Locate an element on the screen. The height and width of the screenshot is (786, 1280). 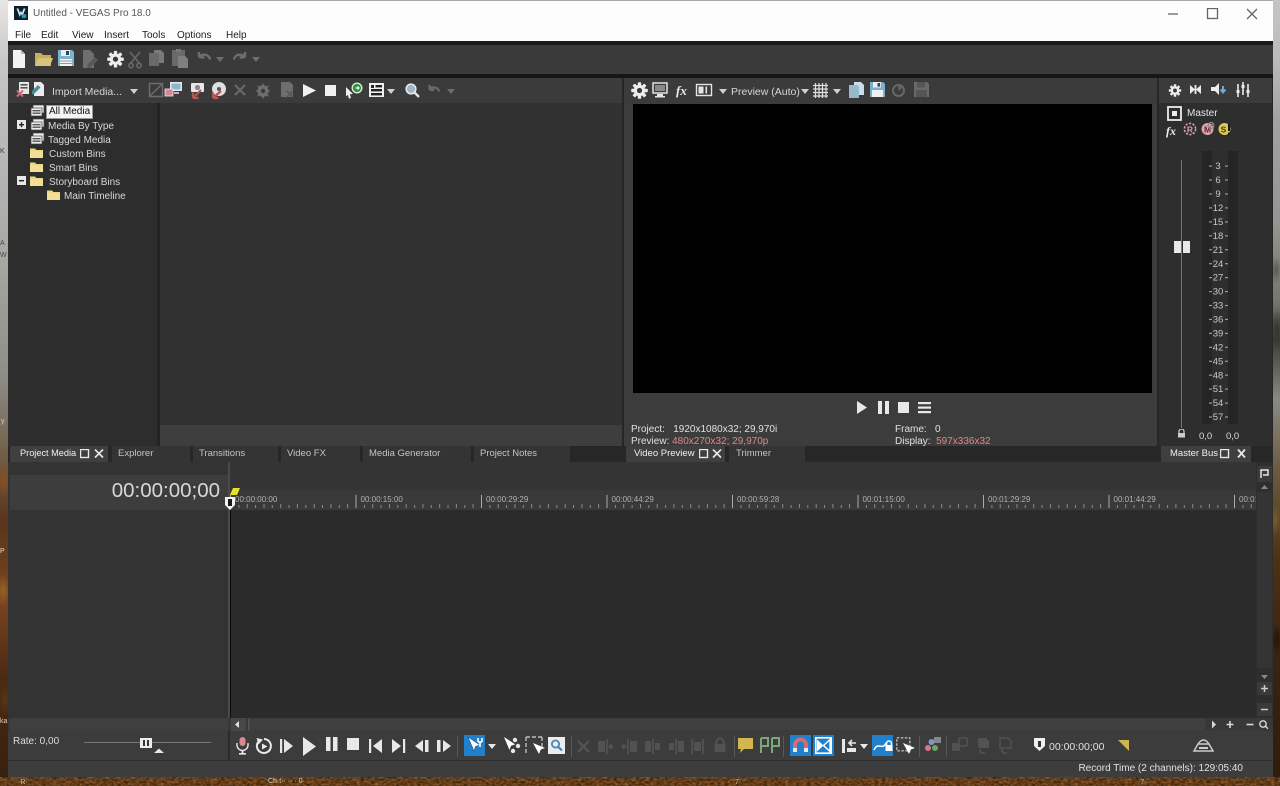
svg-text: 30 is located at coordinates (1218, 292).